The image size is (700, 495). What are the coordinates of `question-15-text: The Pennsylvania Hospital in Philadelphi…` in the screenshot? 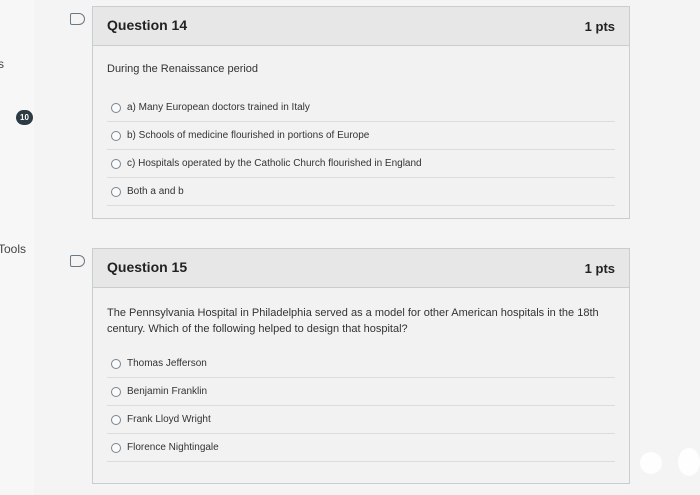 It's located at (353, 321).